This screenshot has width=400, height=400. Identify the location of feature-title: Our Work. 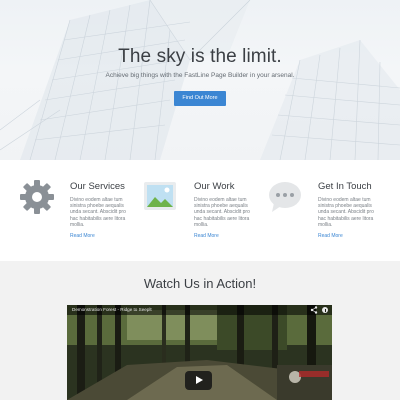
(214, 186).